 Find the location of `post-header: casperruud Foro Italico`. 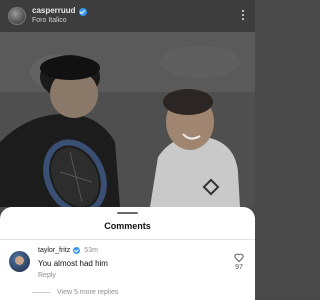

post-header: casperruud Foro Italico is located at coordinates (127, 16).